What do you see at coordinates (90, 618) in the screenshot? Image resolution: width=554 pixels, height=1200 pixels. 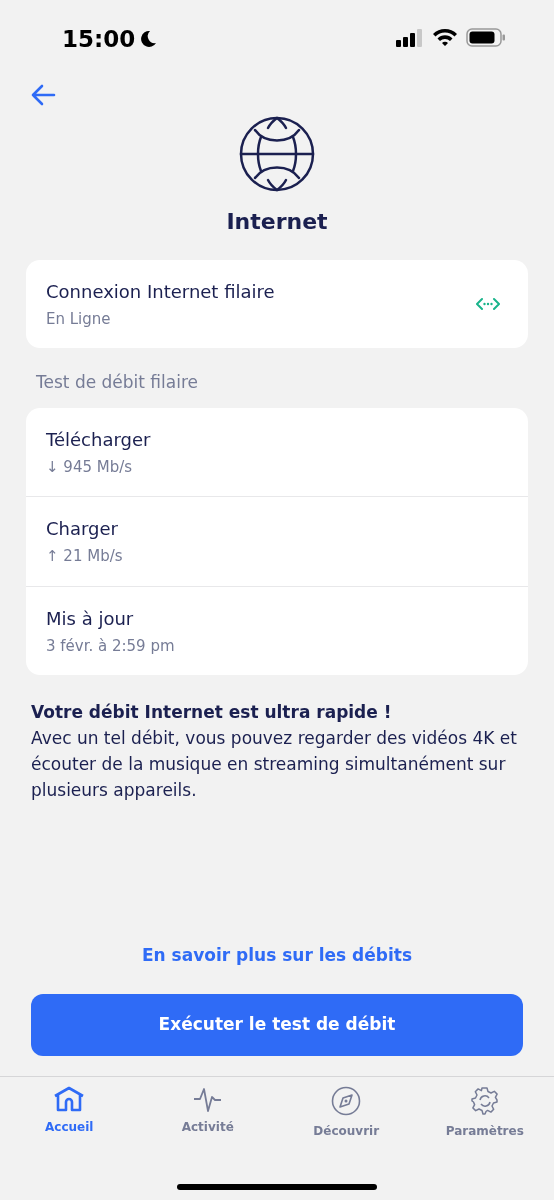 I see `result-label: Mis à jour` at bounding box center [90, 618].